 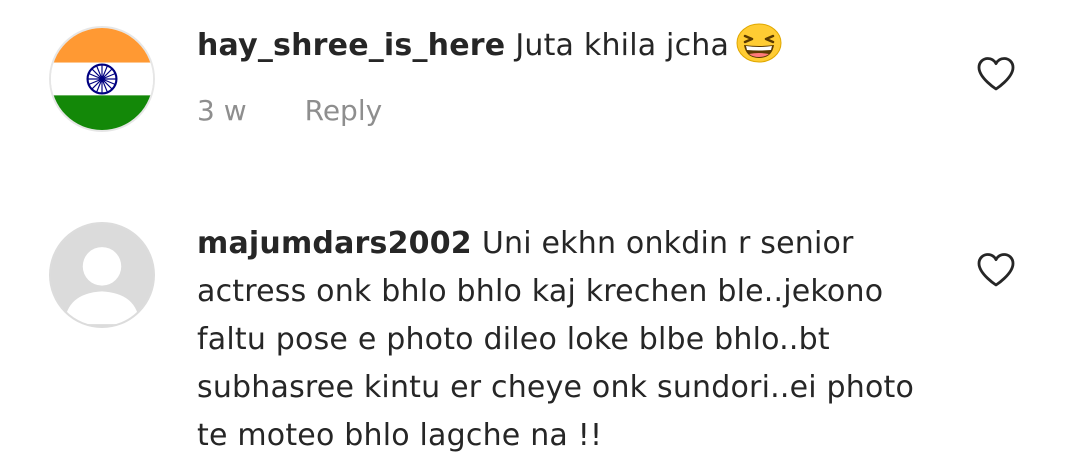 I want to click on comment-content: hay_shree_is_here Juta khila jcha, so click(x=577, y=46).